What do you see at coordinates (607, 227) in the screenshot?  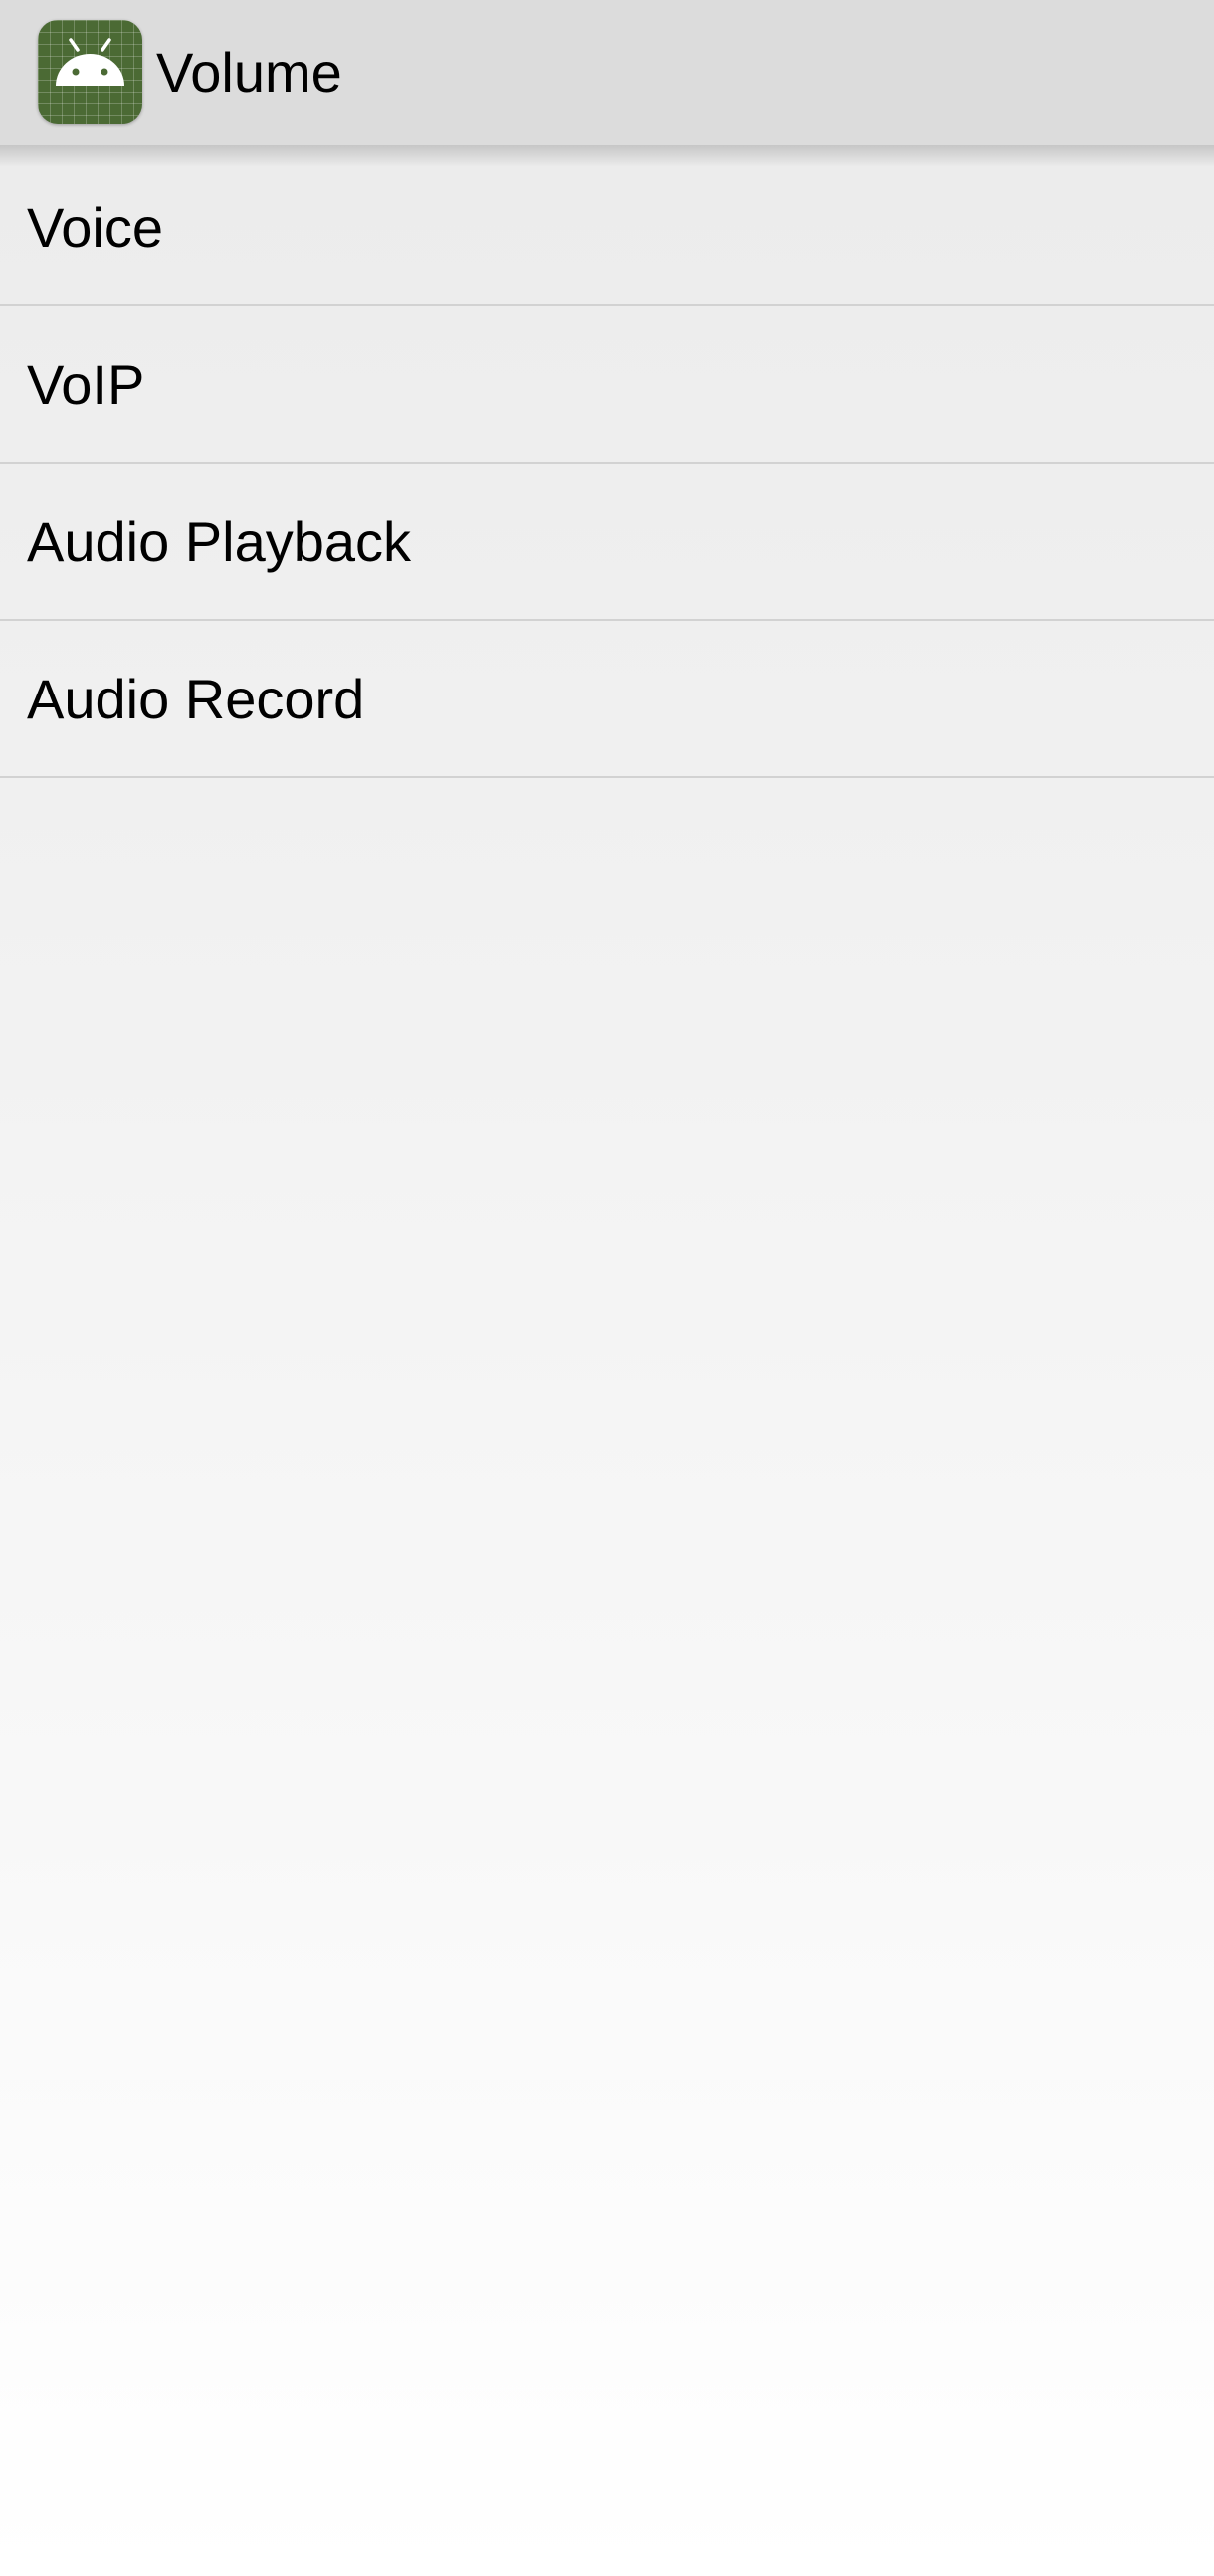 I see `list-item-voice: Voice` at bounding box center [607, 227].